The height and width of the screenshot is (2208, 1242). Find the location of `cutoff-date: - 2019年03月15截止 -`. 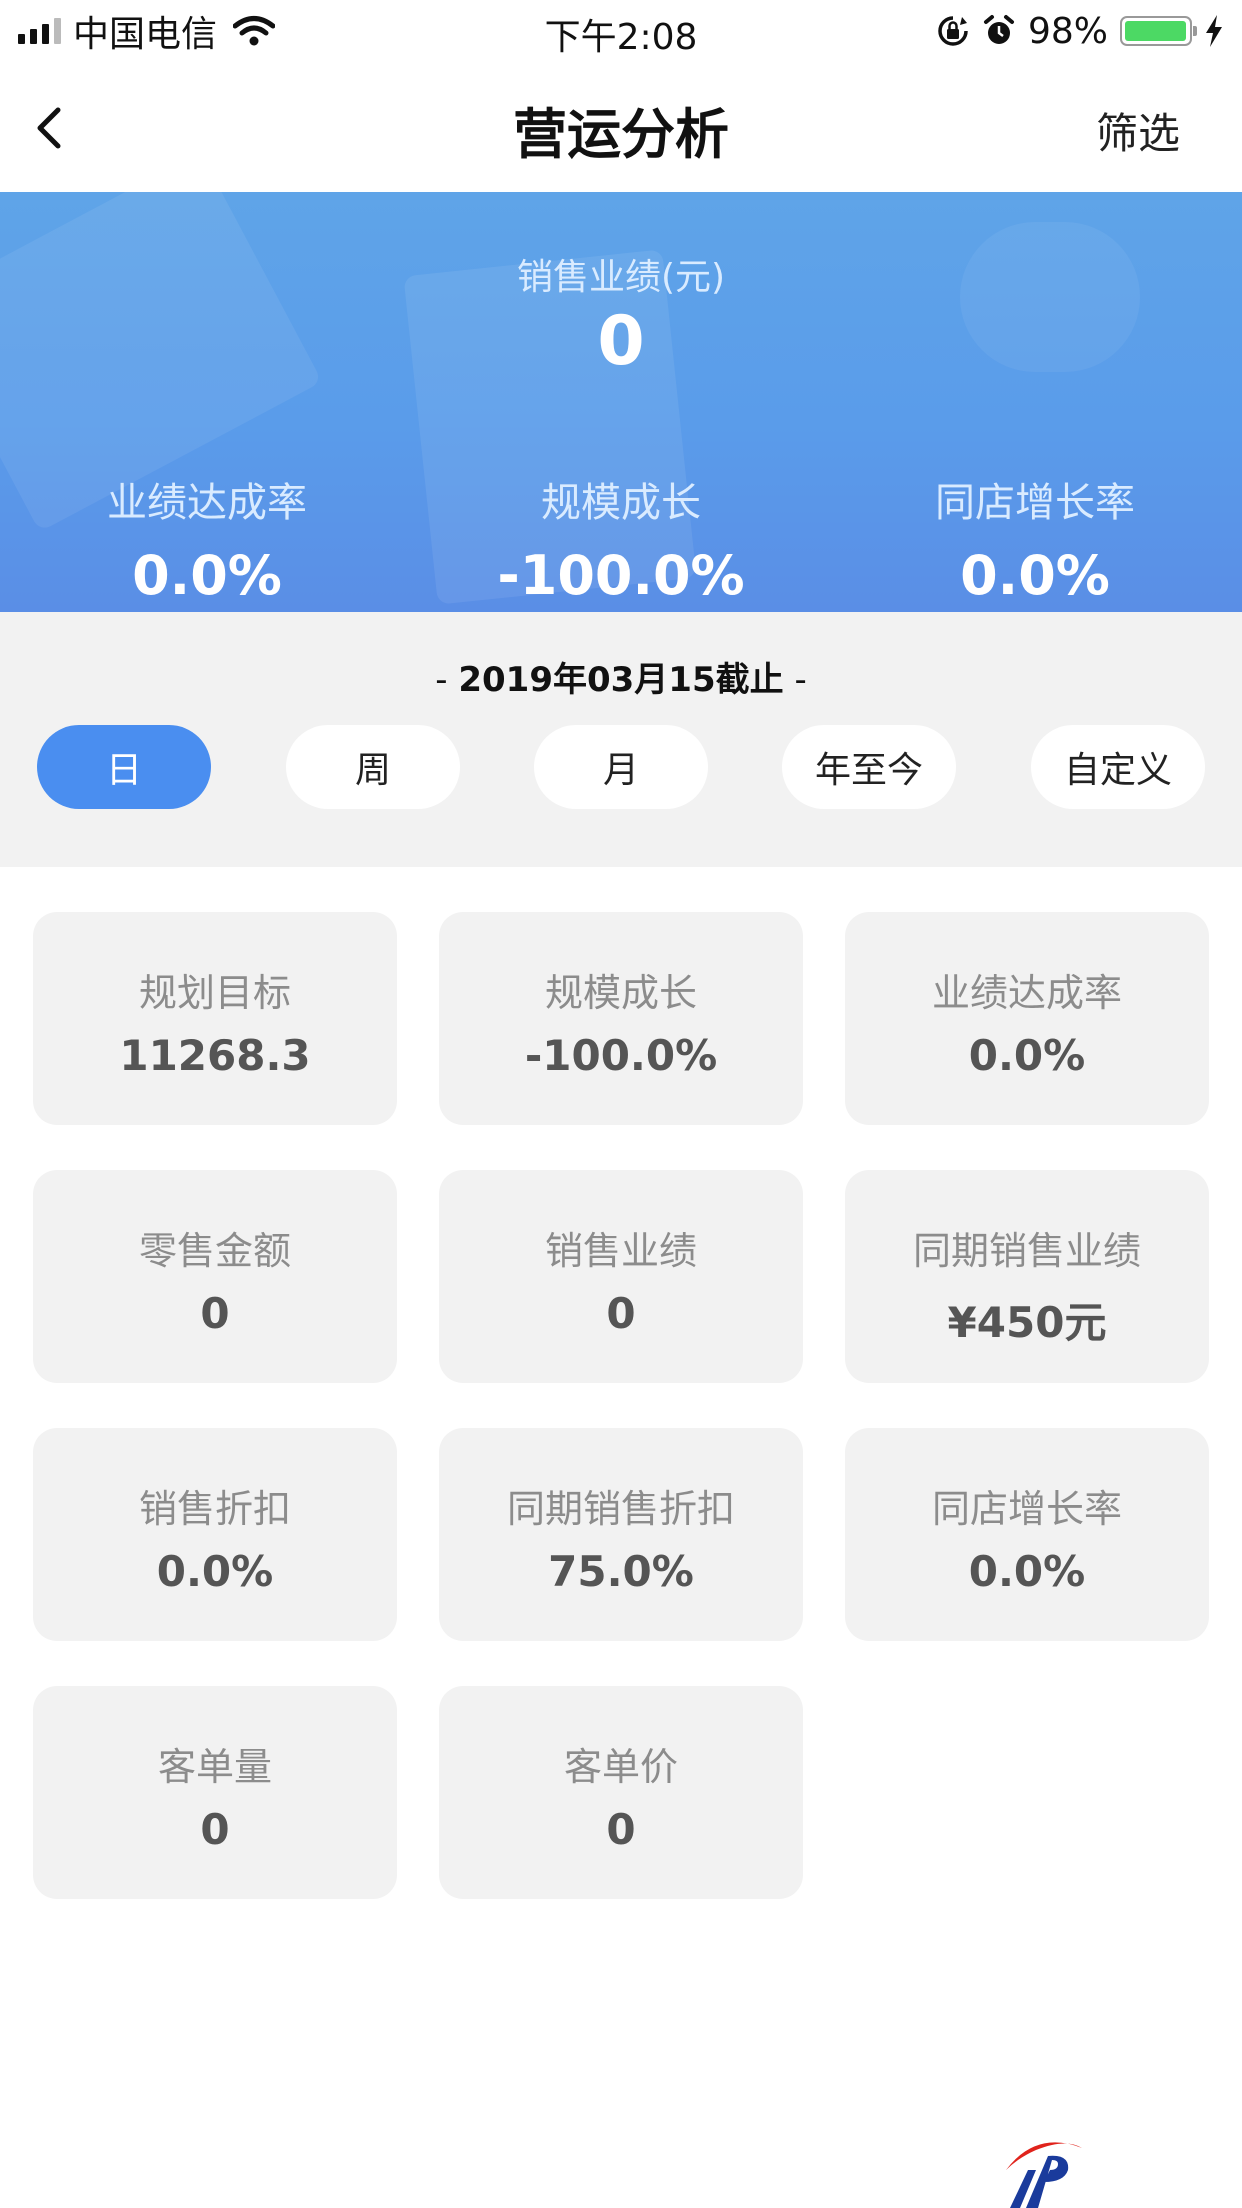

cutoff-date: - 2019年03月15截止 - is located at coordinates (621, 676).